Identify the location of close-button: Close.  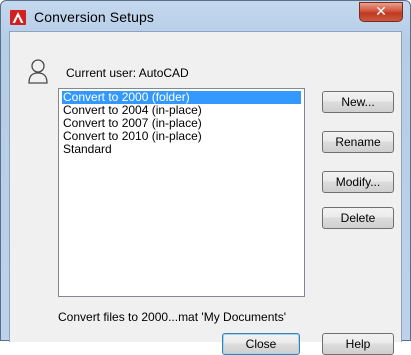
(261, 344).